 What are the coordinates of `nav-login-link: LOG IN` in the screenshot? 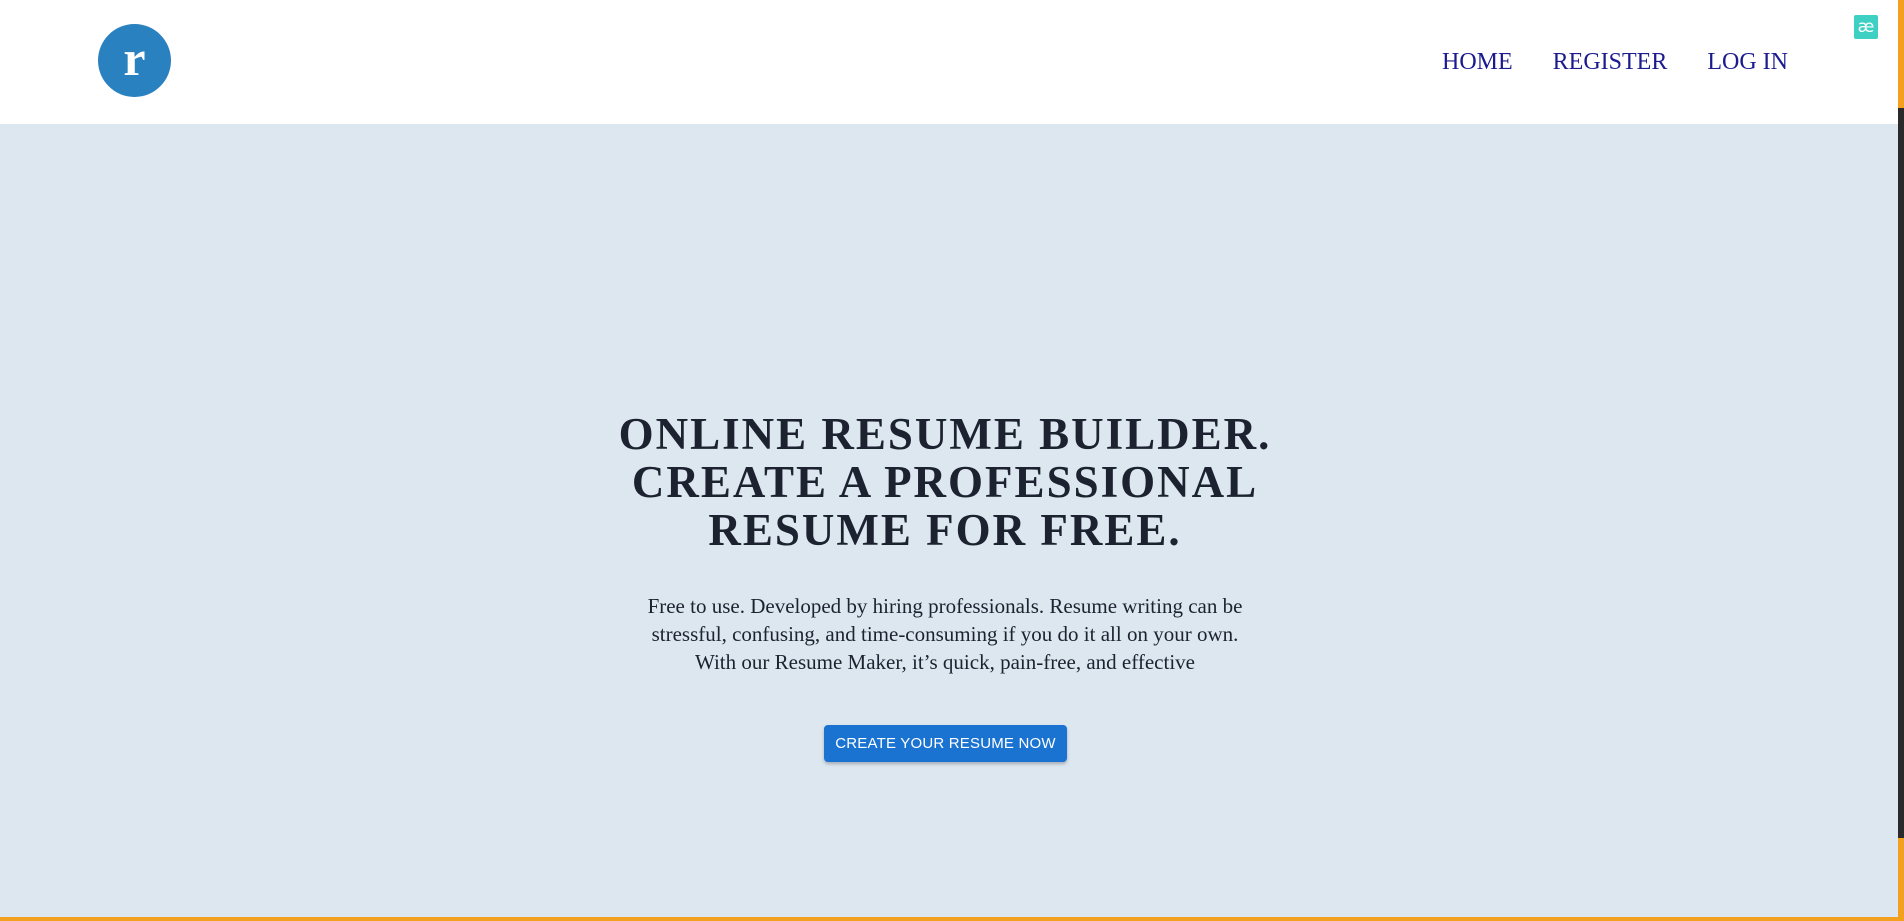 It's located at (1747, 62).